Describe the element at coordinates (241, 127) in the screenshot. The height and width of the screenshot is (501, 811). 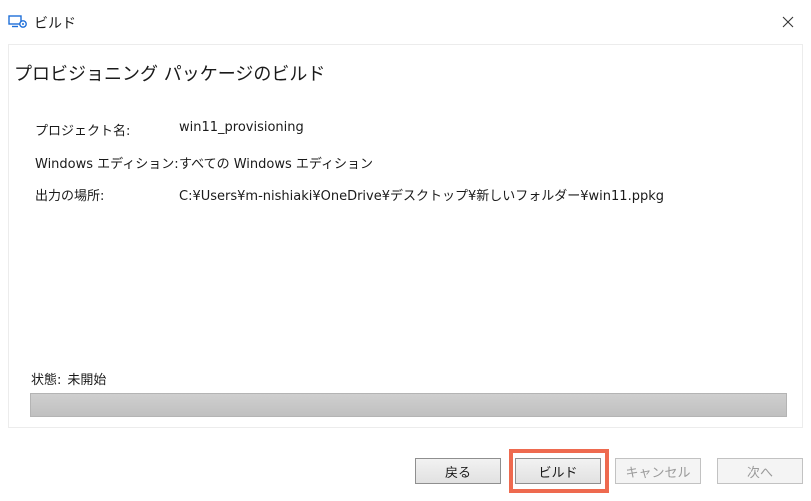
I see `project-name-value: win11_provisioning` at that location.